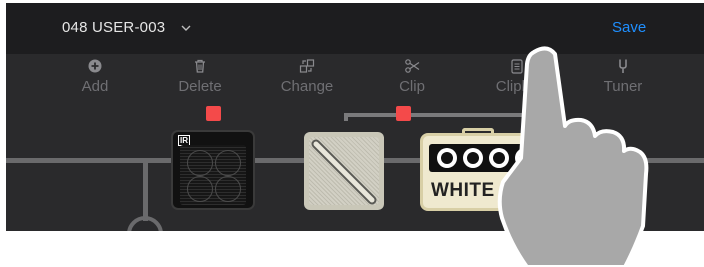  What do you see at coordinates (629, 27) in the screenshot?
I see `save-button: Save` at bounding box center [629, 27].